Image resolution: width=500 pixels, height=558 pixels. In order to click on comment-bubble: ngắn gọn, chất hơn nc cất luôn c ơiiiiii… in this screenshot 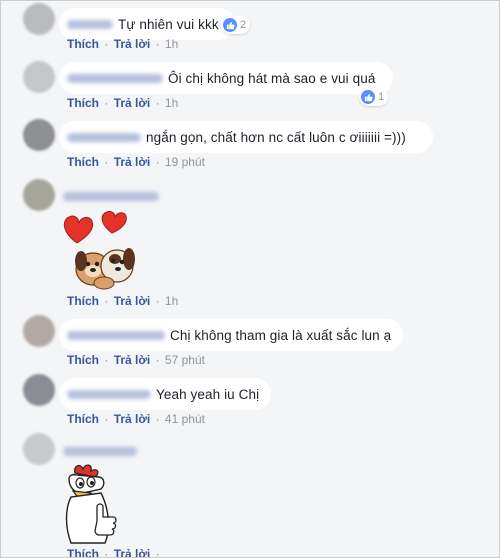, I will do `click(246, 137)`.